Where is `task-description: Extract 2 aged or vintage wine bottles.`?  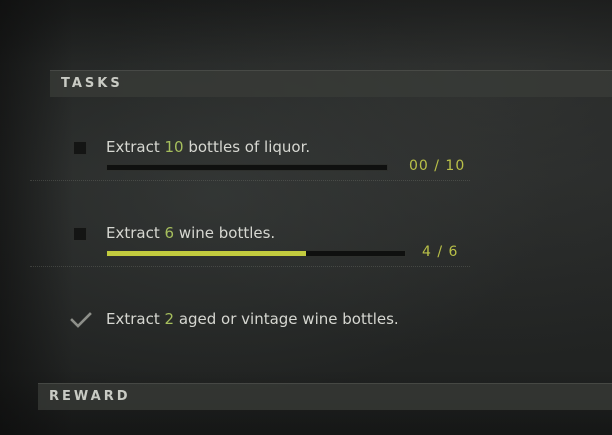 task-description: Extract 2 aged or vintage wine bottles. is located at coordinates (252, 319).